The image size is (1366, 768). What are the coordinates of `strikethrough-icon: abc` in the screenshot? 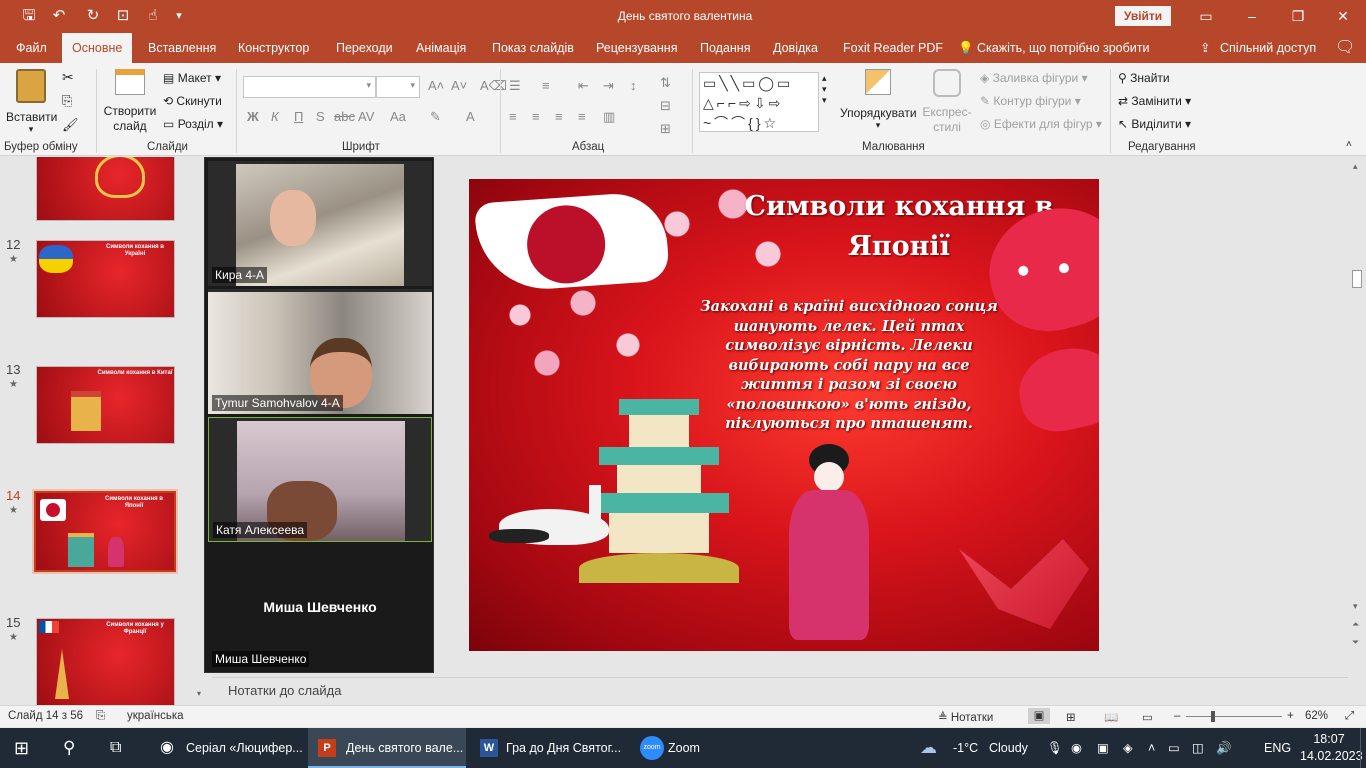 It's located at (344, 116).